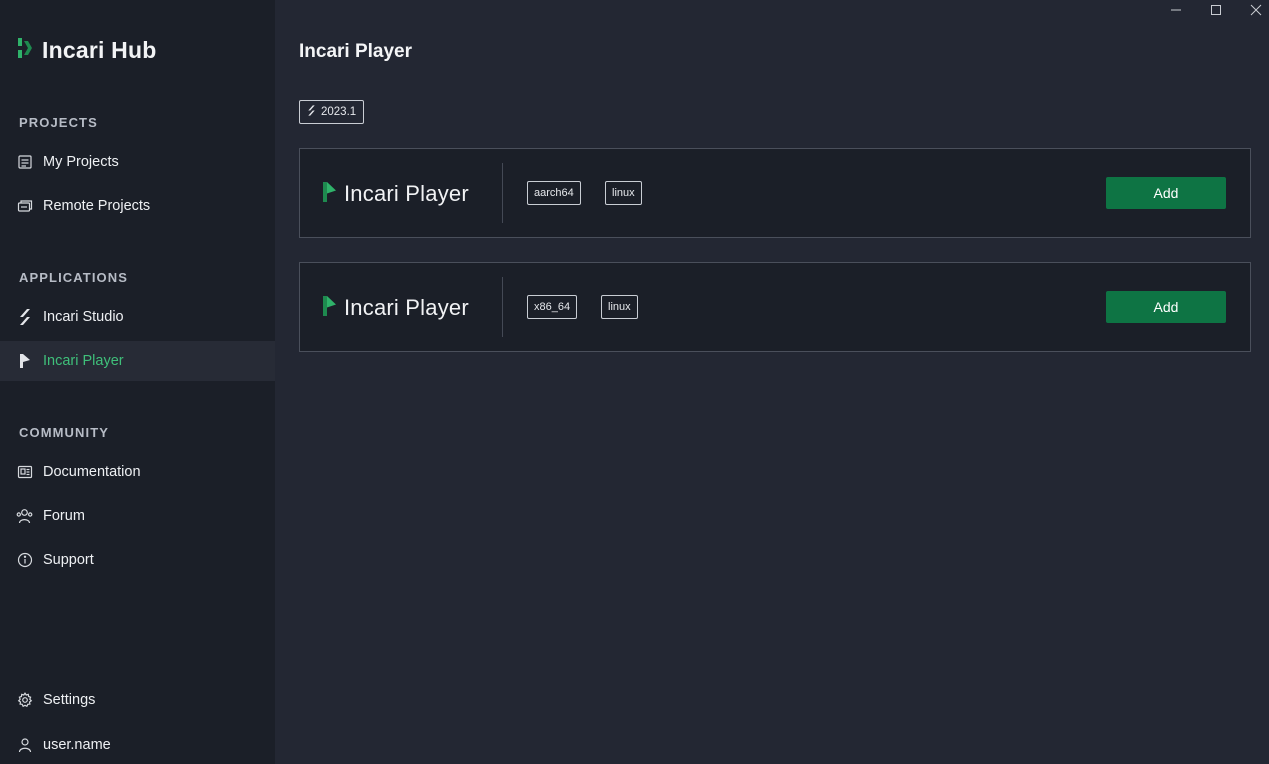 This screenshot has height=764, width=1269. What do you see at coordinates (24, 745) in the screenshot?
I see `user-icon` at bounding box center [24, 745].